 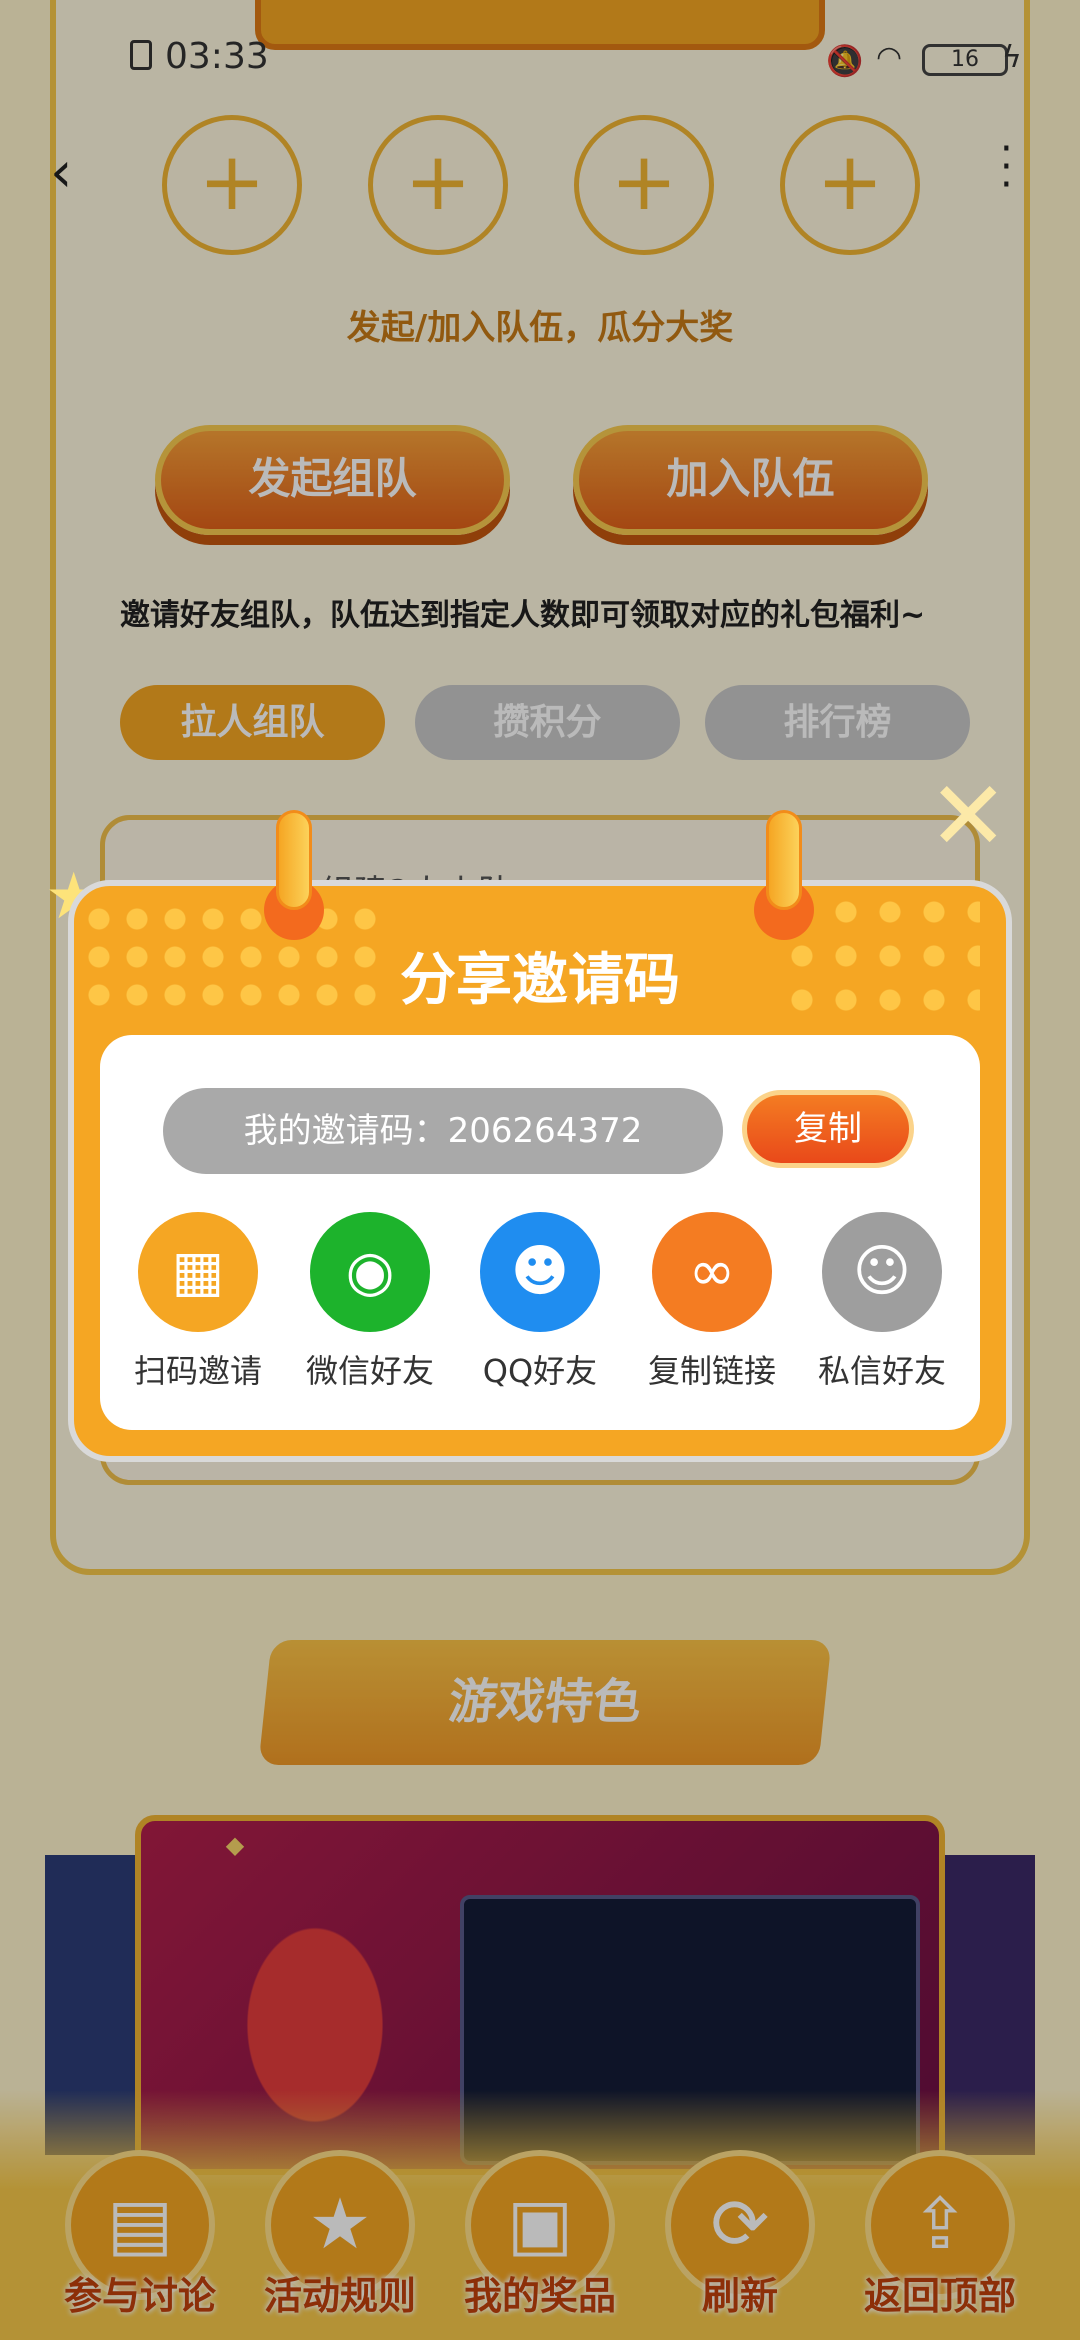 What do you see at coordinates (540, 1272) in the screenshot?
I see `qq-icon: ☻` at bounding box center [540, 1272].